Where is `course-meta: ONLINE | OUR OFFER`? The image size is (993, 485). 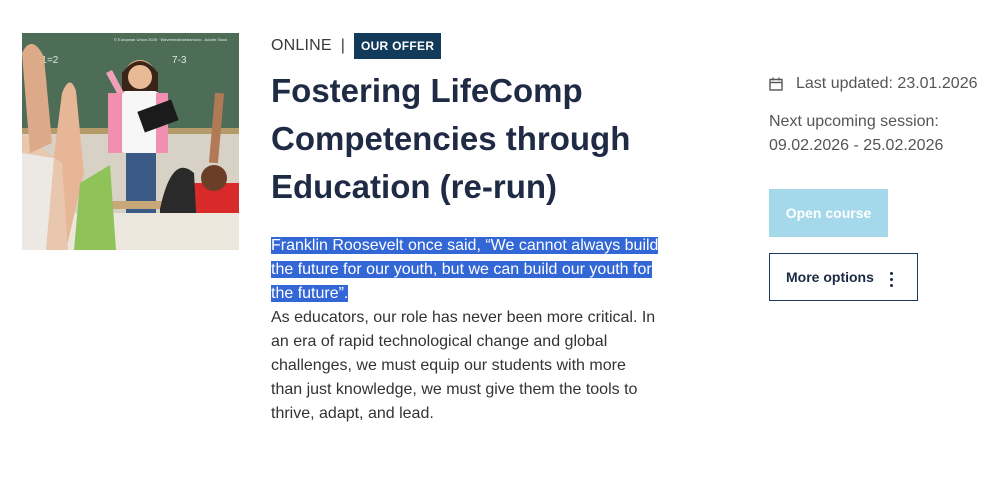
course-meta: ONLINE | OUR OFFER is located at coordinates (356, 45).